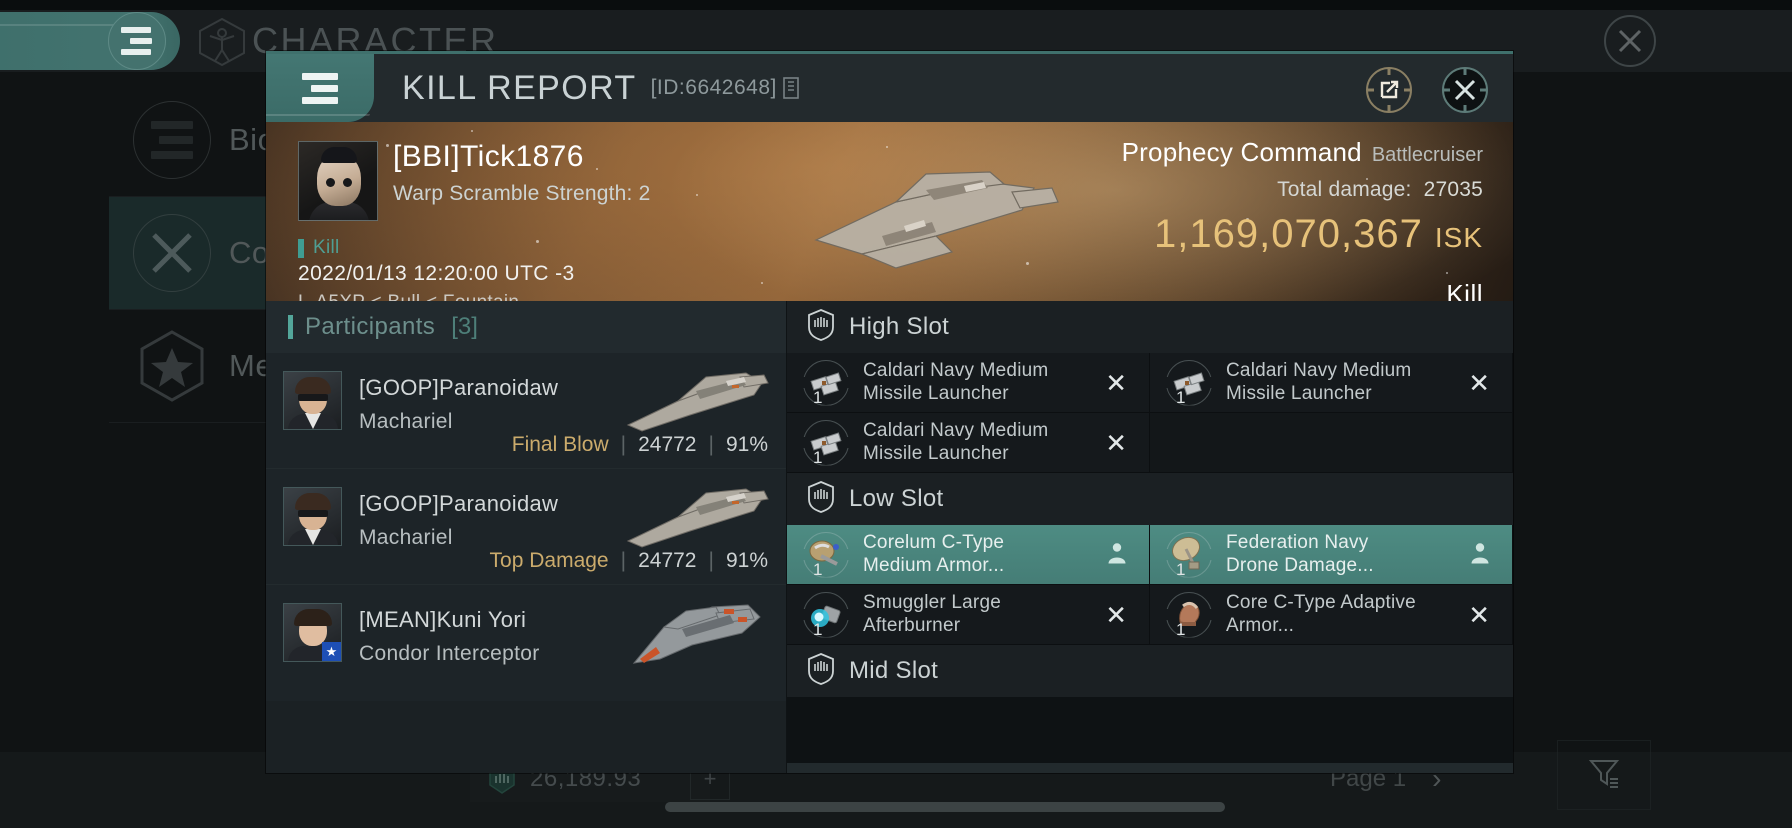  I want to click on kill-report-menu-button, so click(320, 88).